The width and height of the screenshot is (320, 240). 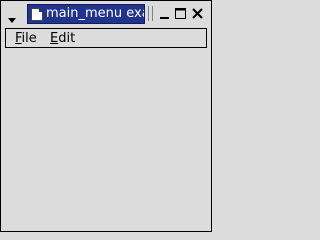 What do you see at coordinates (95, 13) in the screenshot?
I see `window-title: main_menu exam` at bounding box center [95, 13].